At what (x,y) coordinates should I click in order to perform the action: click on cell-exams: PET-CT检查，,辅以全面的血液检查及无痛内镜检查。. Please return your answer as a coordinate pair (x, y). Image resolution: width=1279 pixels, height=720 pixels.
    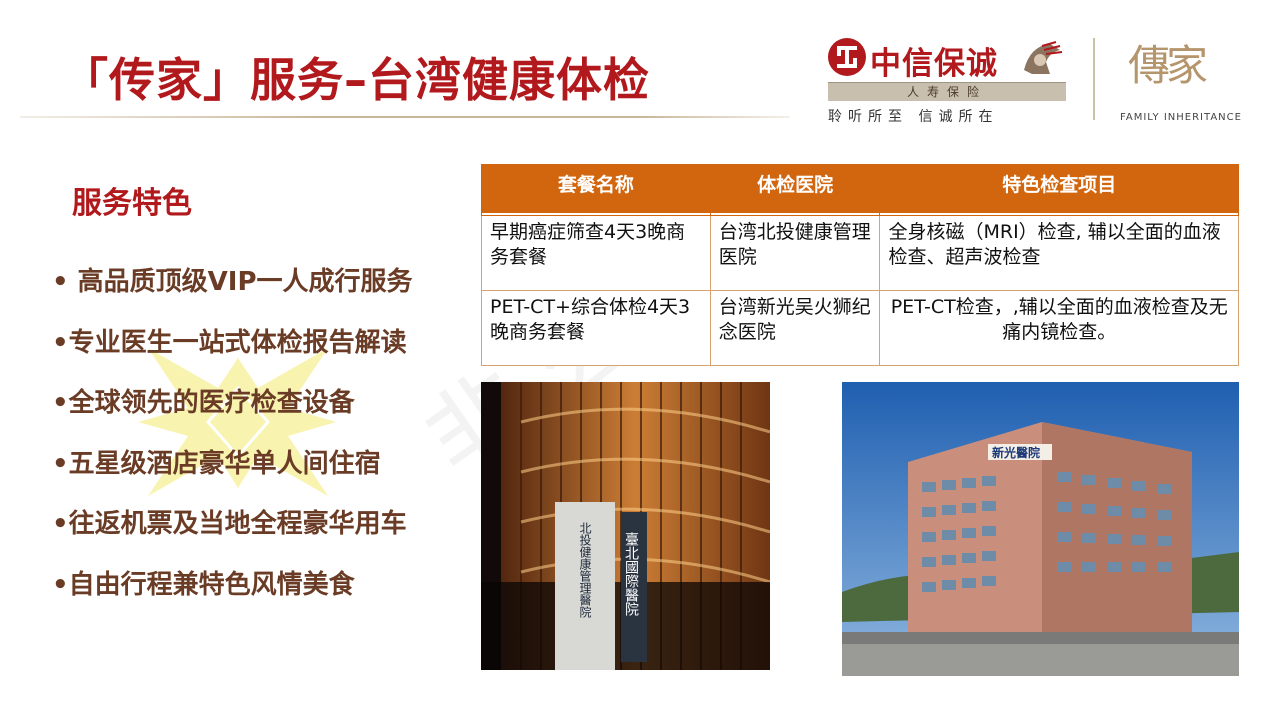
    Looking at the image, I should click on (1059, 328).